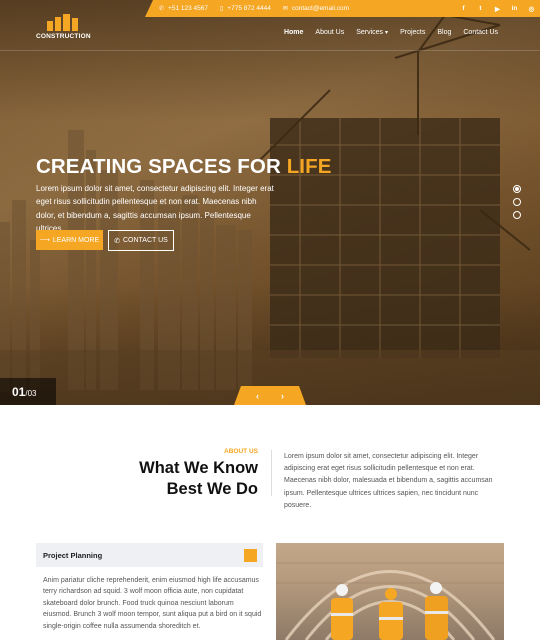 The height and width of the screenshot is (640, 540). I want to click on learn-more-button: ⟶ LEARN MORE, so click(69, 240).